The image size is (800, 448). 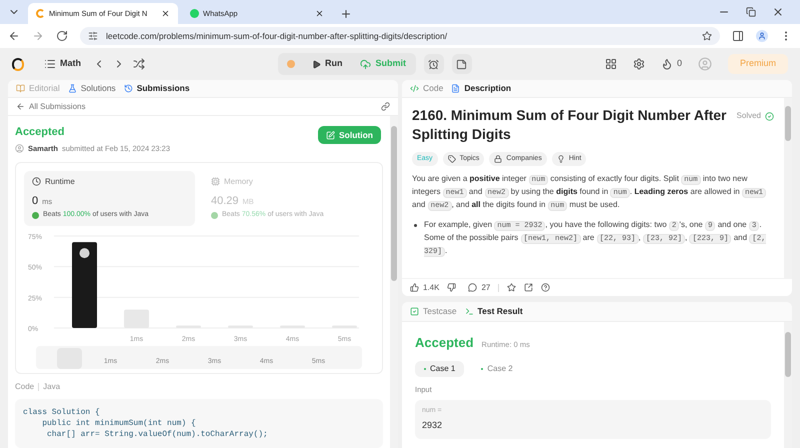 I want to click on panel-tab: Submissions, so click(x=157, y=88).